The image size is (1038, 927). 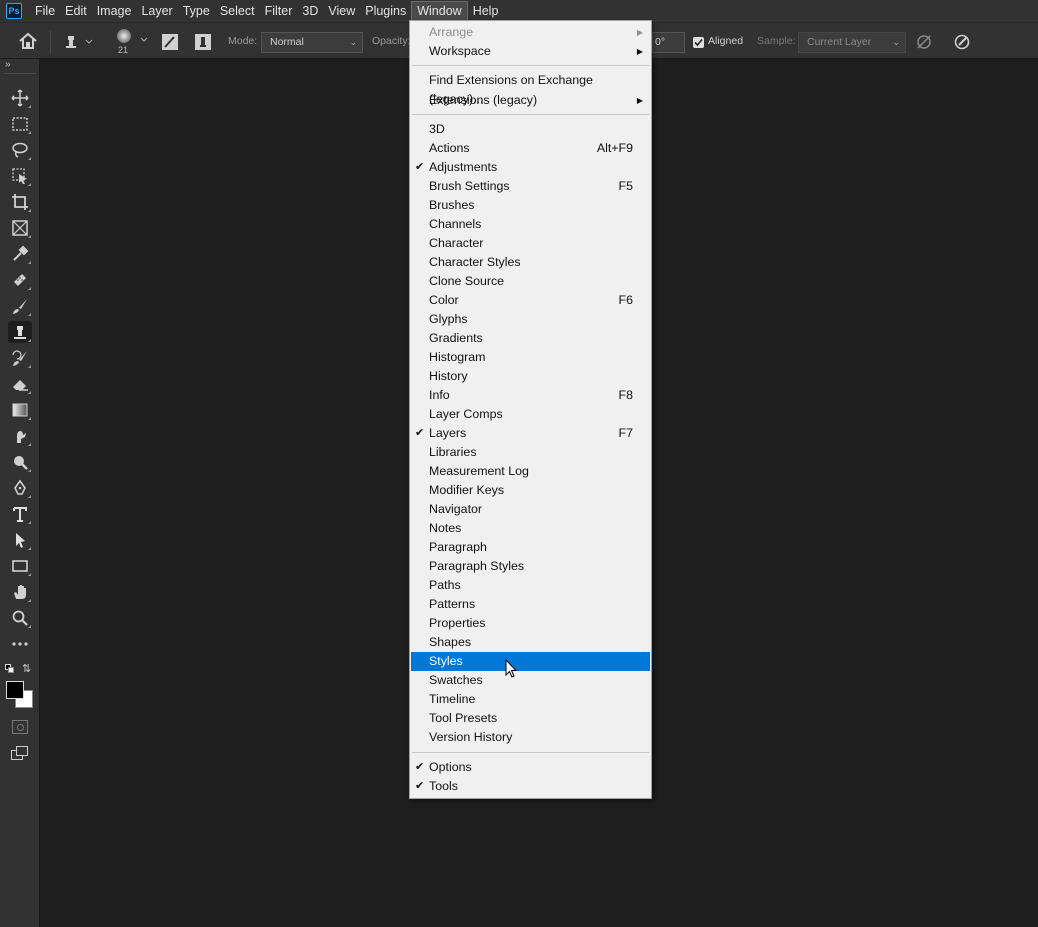 I want to click on path-select-tool-icon, so click(x=20, y=540).